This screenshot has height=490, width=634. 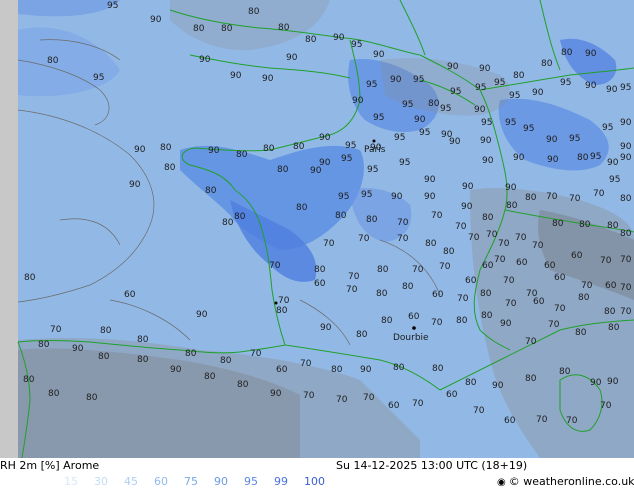 What do you see at coordinates (374, 141) in the screenshot?
I see `paris-marker` at bounding box center [374, 141].